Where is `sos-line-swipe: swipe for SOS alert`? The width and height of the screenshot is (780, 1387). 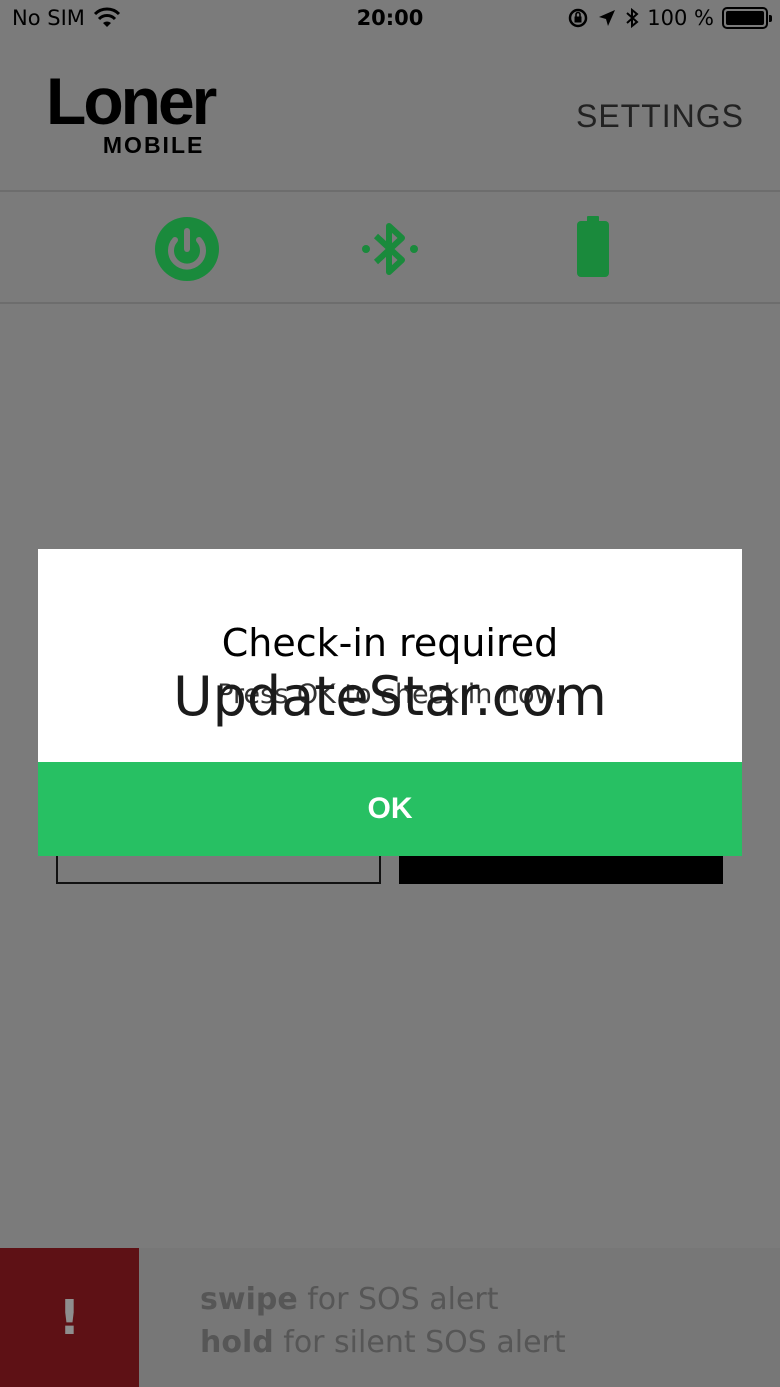 sos-line-swipe: swipe for SOS alert is located at coordinates (349, 1299).